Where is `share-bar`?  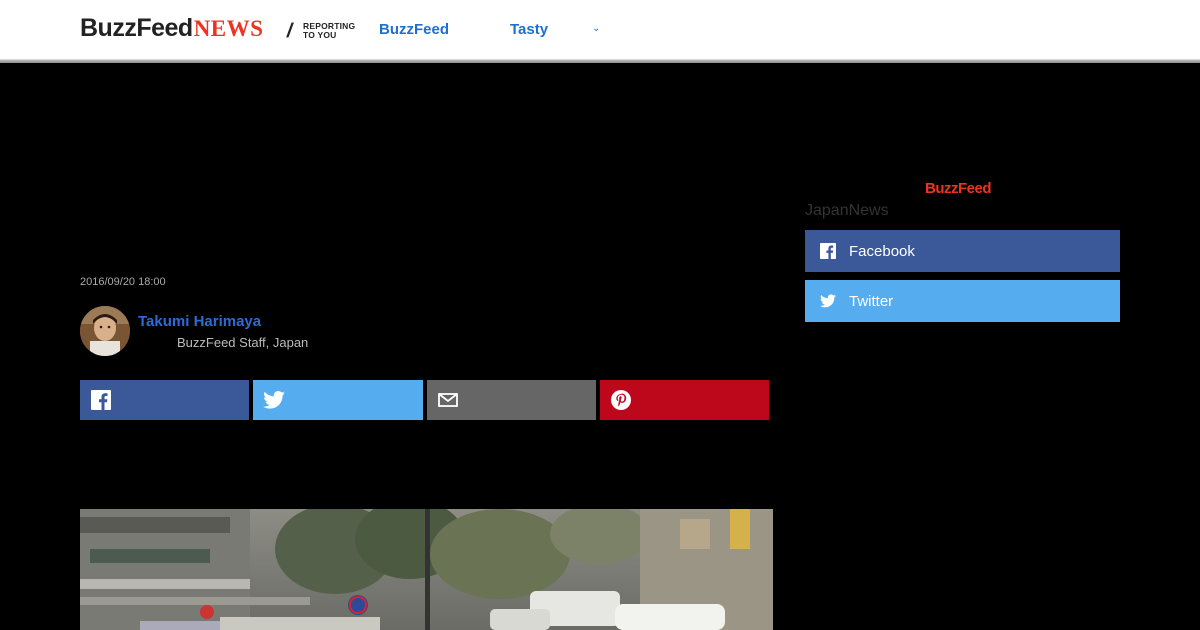 share-bar is located at coordinates (424, 400).